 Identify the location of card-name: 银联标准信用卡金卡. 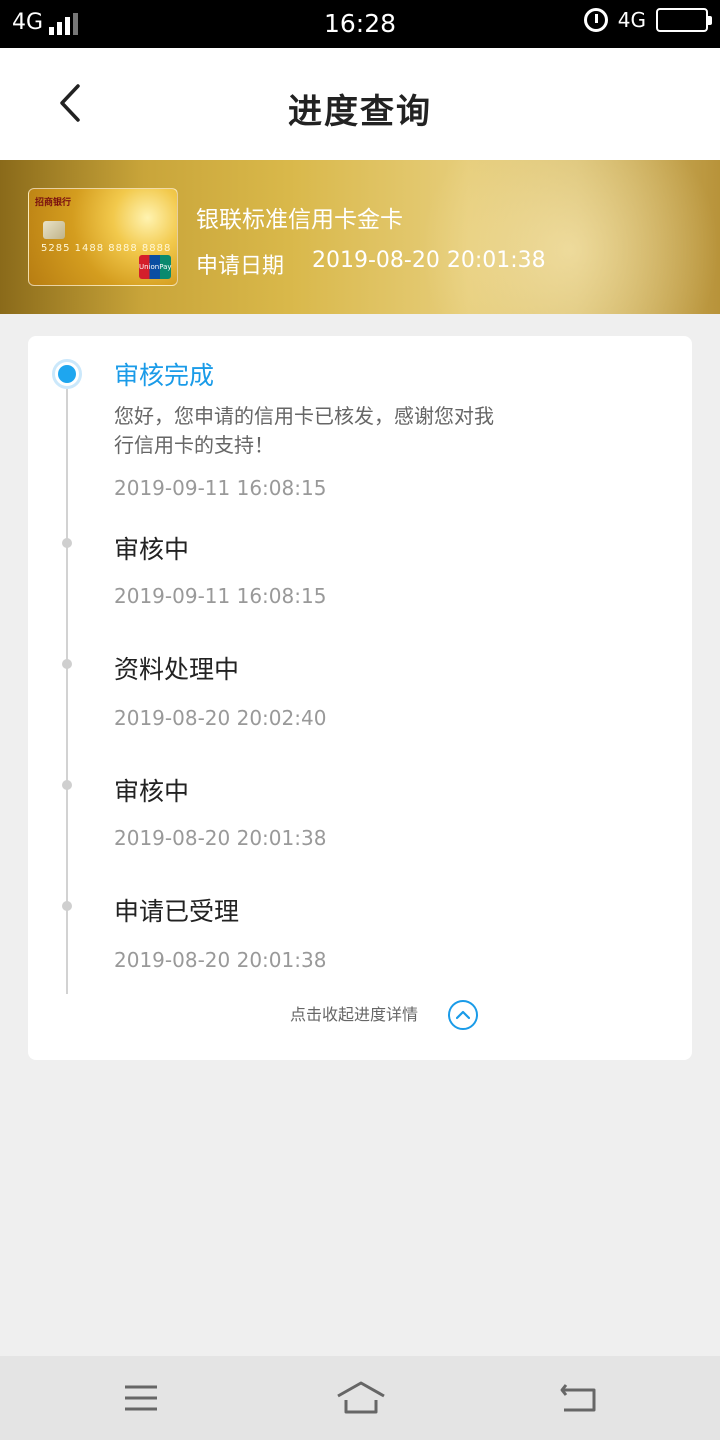
(299, 220).